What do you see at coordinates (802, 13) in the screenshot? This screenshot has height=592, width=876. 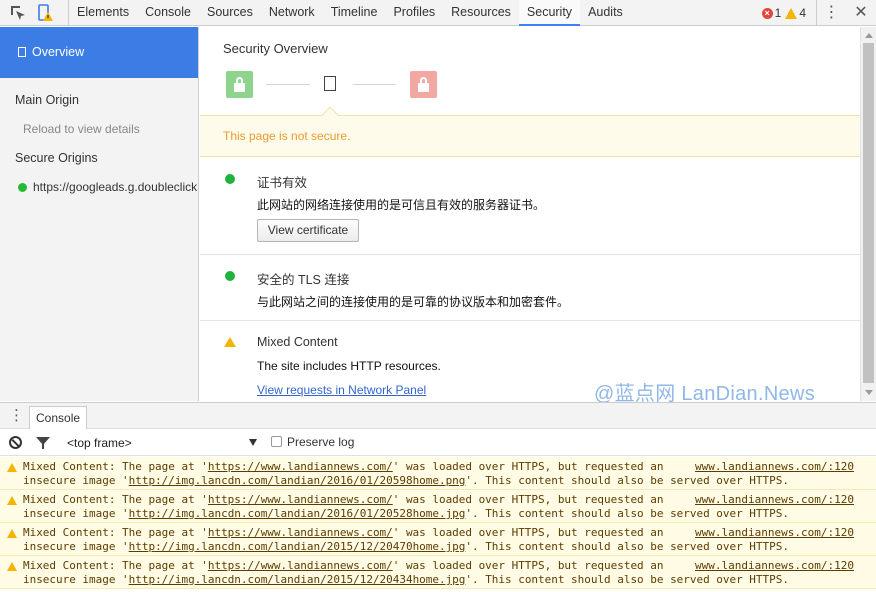 I see `warning-count: 4` at bounding box center [802, 13].